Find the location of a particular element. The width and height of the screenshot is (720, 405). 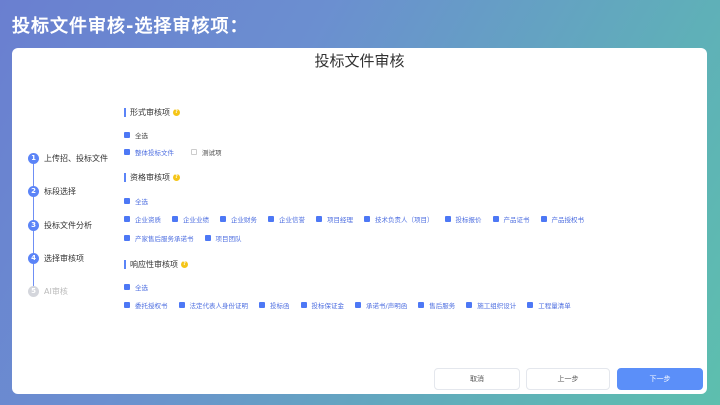

checkbox-item: 企业财务 is located at coordinates (238, 219).